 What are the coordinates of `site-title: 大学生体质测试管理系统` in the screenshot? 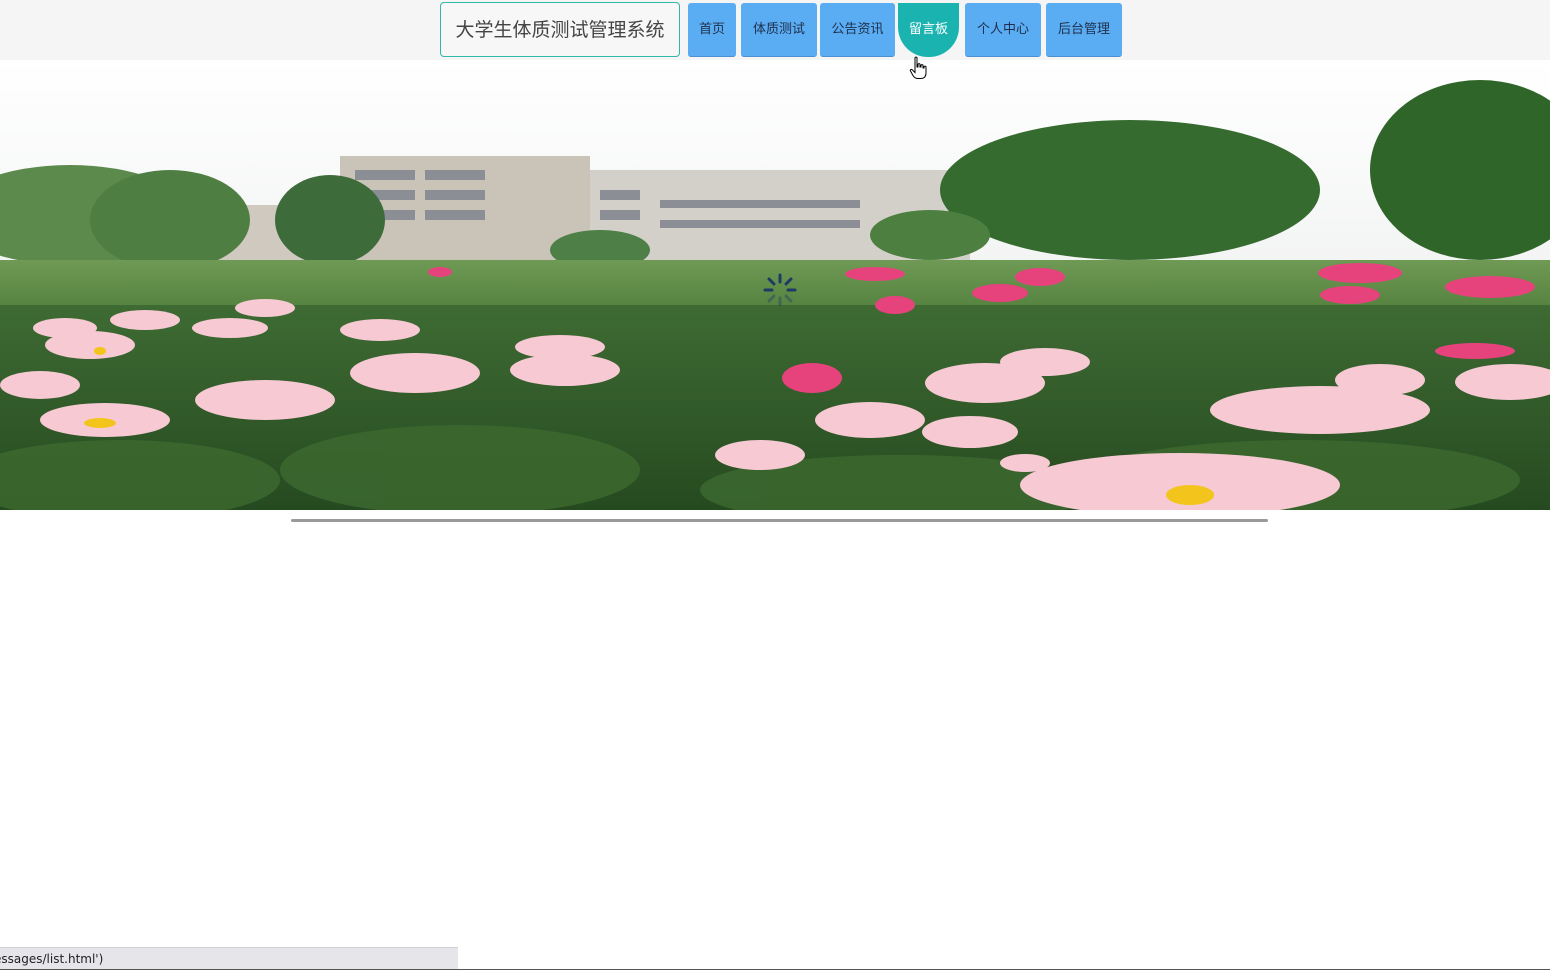 It's located at (560, 29).